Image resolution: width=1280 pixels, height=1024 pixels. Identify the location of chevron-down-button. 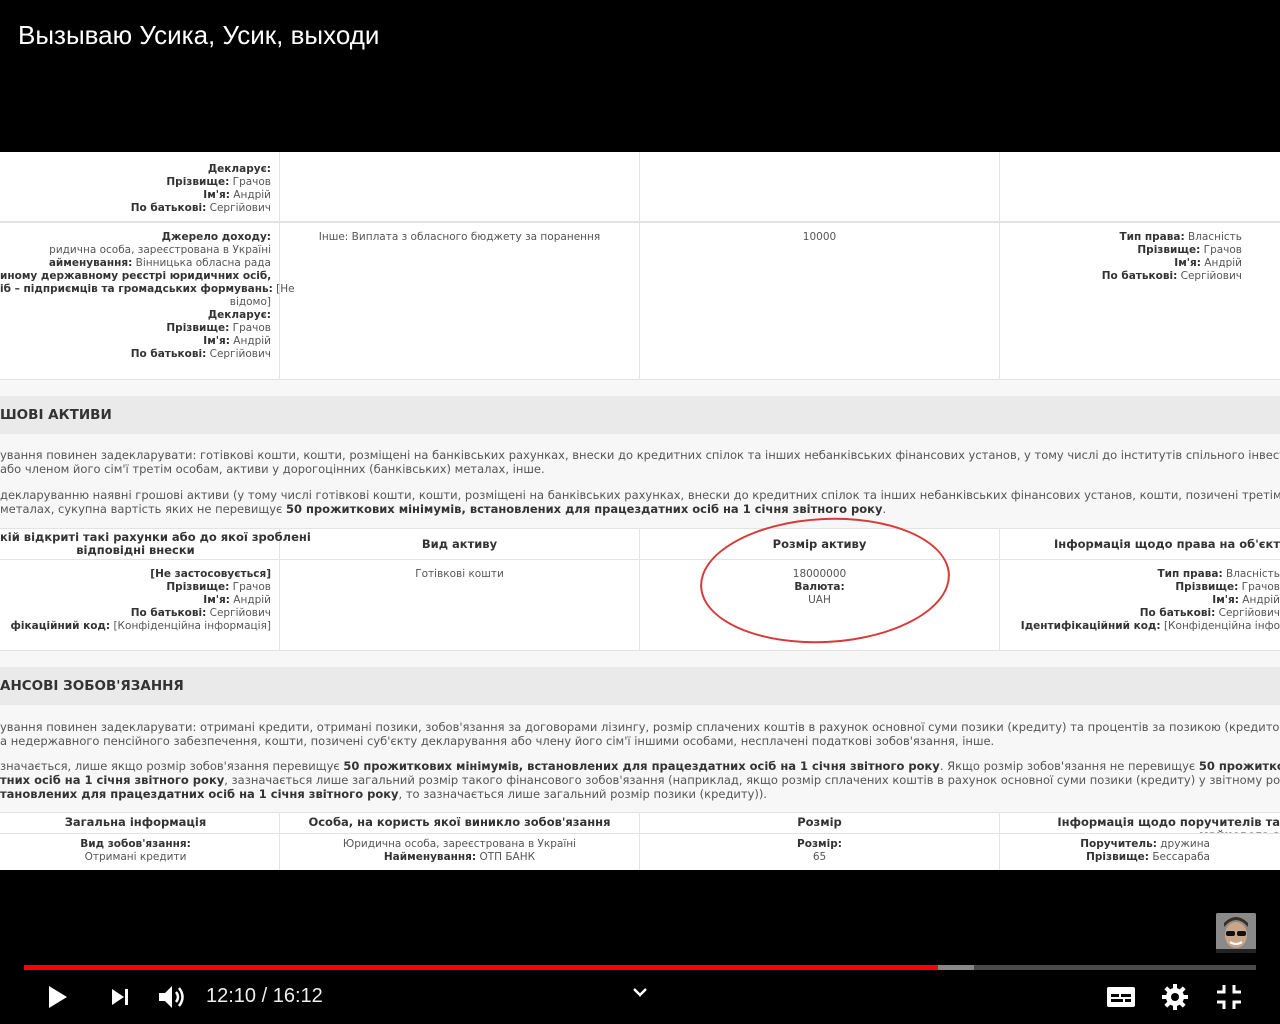
(640, 992).